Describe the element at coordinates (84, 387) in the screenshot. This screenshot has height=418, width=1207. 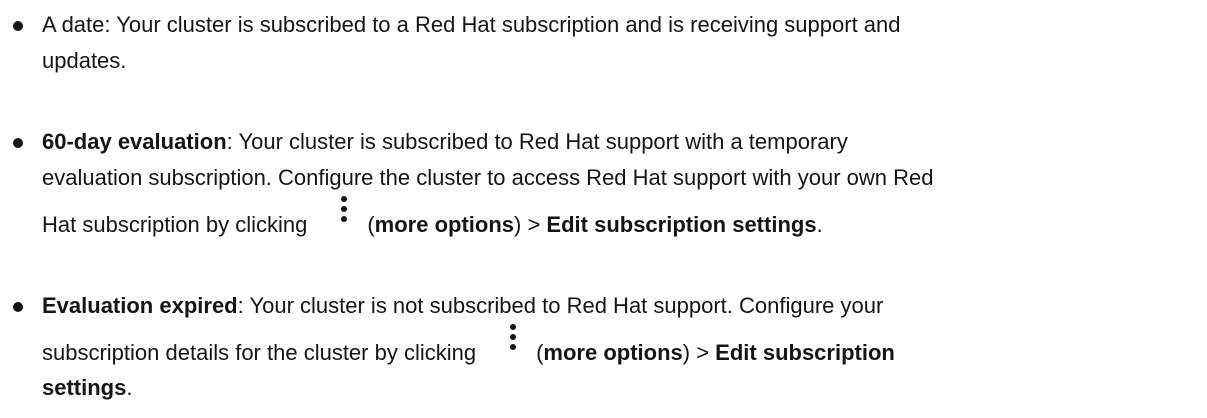
I see `edit-subscription-label-part-2: settings` at that location.